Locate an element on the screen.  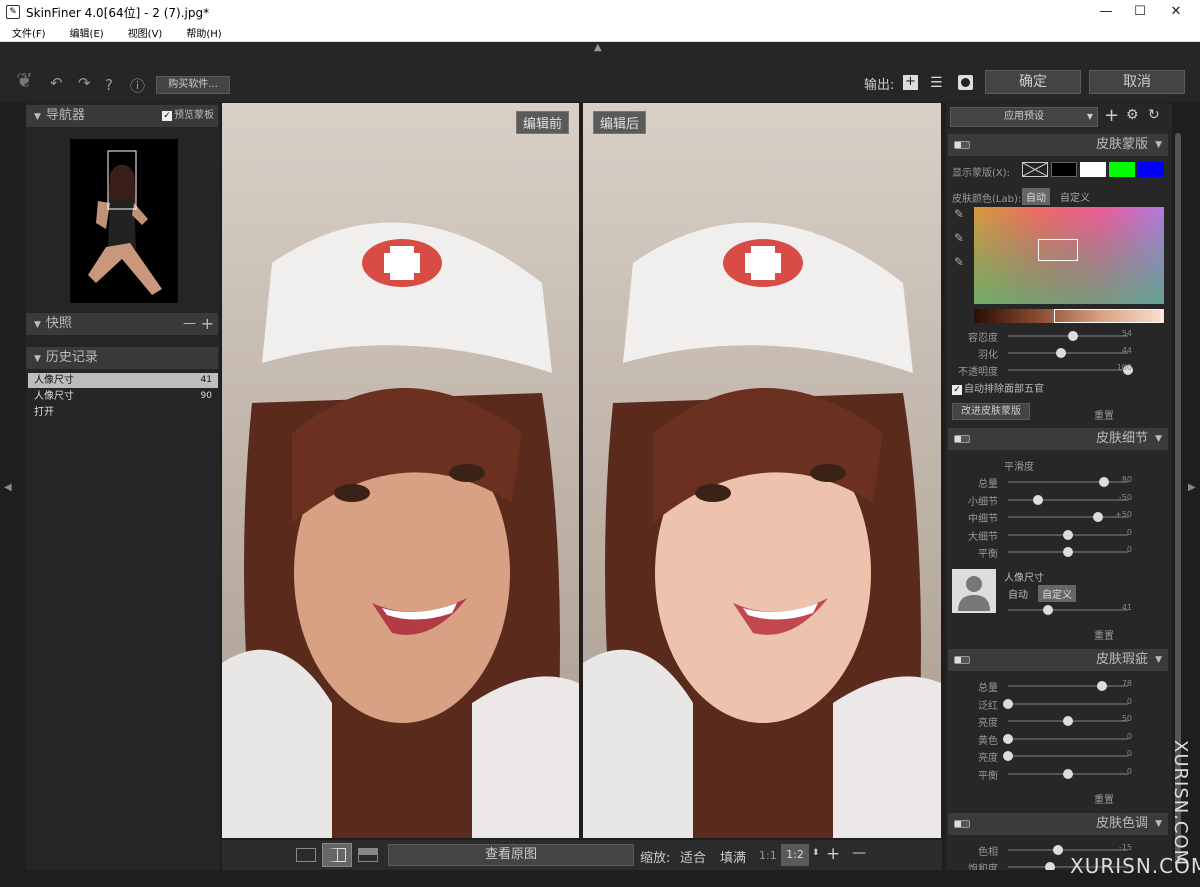
close-button: ✕ is located at coordinates (1176, 12).